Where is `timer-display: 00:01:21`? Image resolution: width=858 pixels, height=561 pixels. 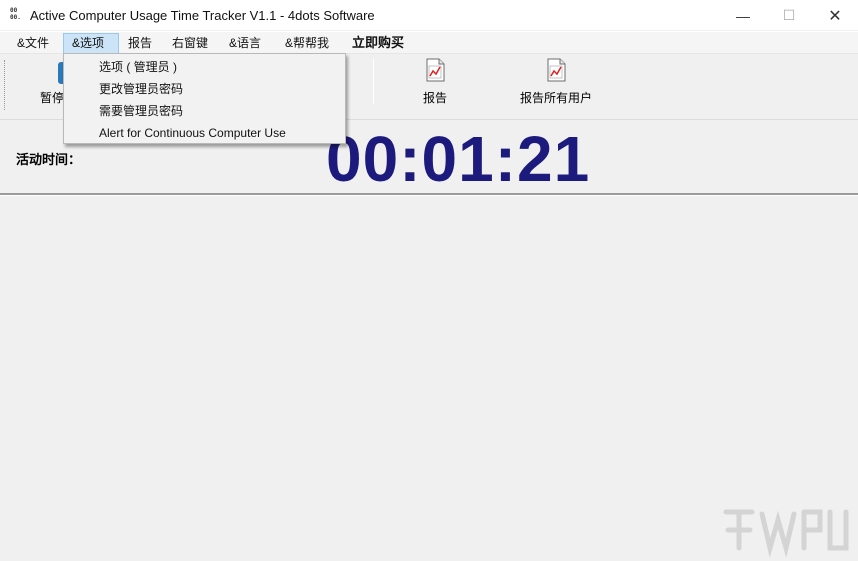 timer-display: 00:01:21 is located at coordinates (458, 159).